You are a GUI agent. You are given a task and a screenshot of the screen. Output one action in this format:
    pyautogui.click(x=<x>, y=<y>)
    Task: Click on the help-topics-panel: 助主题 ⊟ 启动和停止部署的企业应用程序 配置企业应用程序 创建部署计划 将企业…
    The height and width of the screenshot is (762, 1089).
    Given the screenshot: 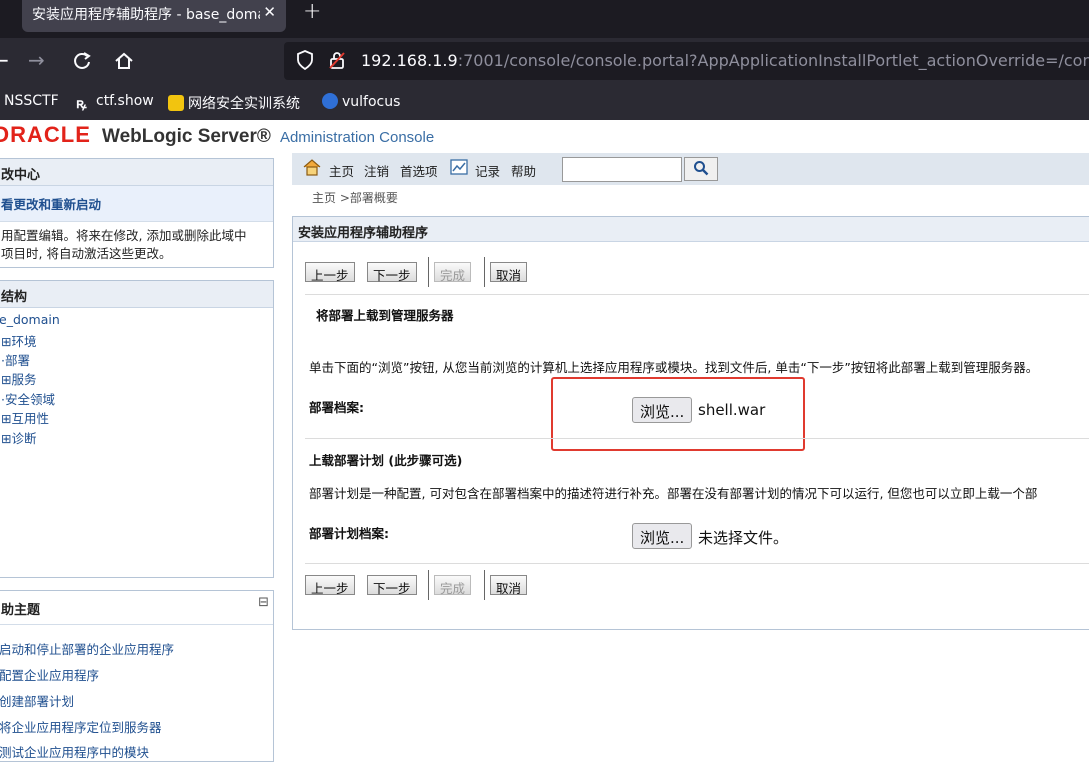 What is the action you would take?
    pyautogui.click(x=137, y=676)
    